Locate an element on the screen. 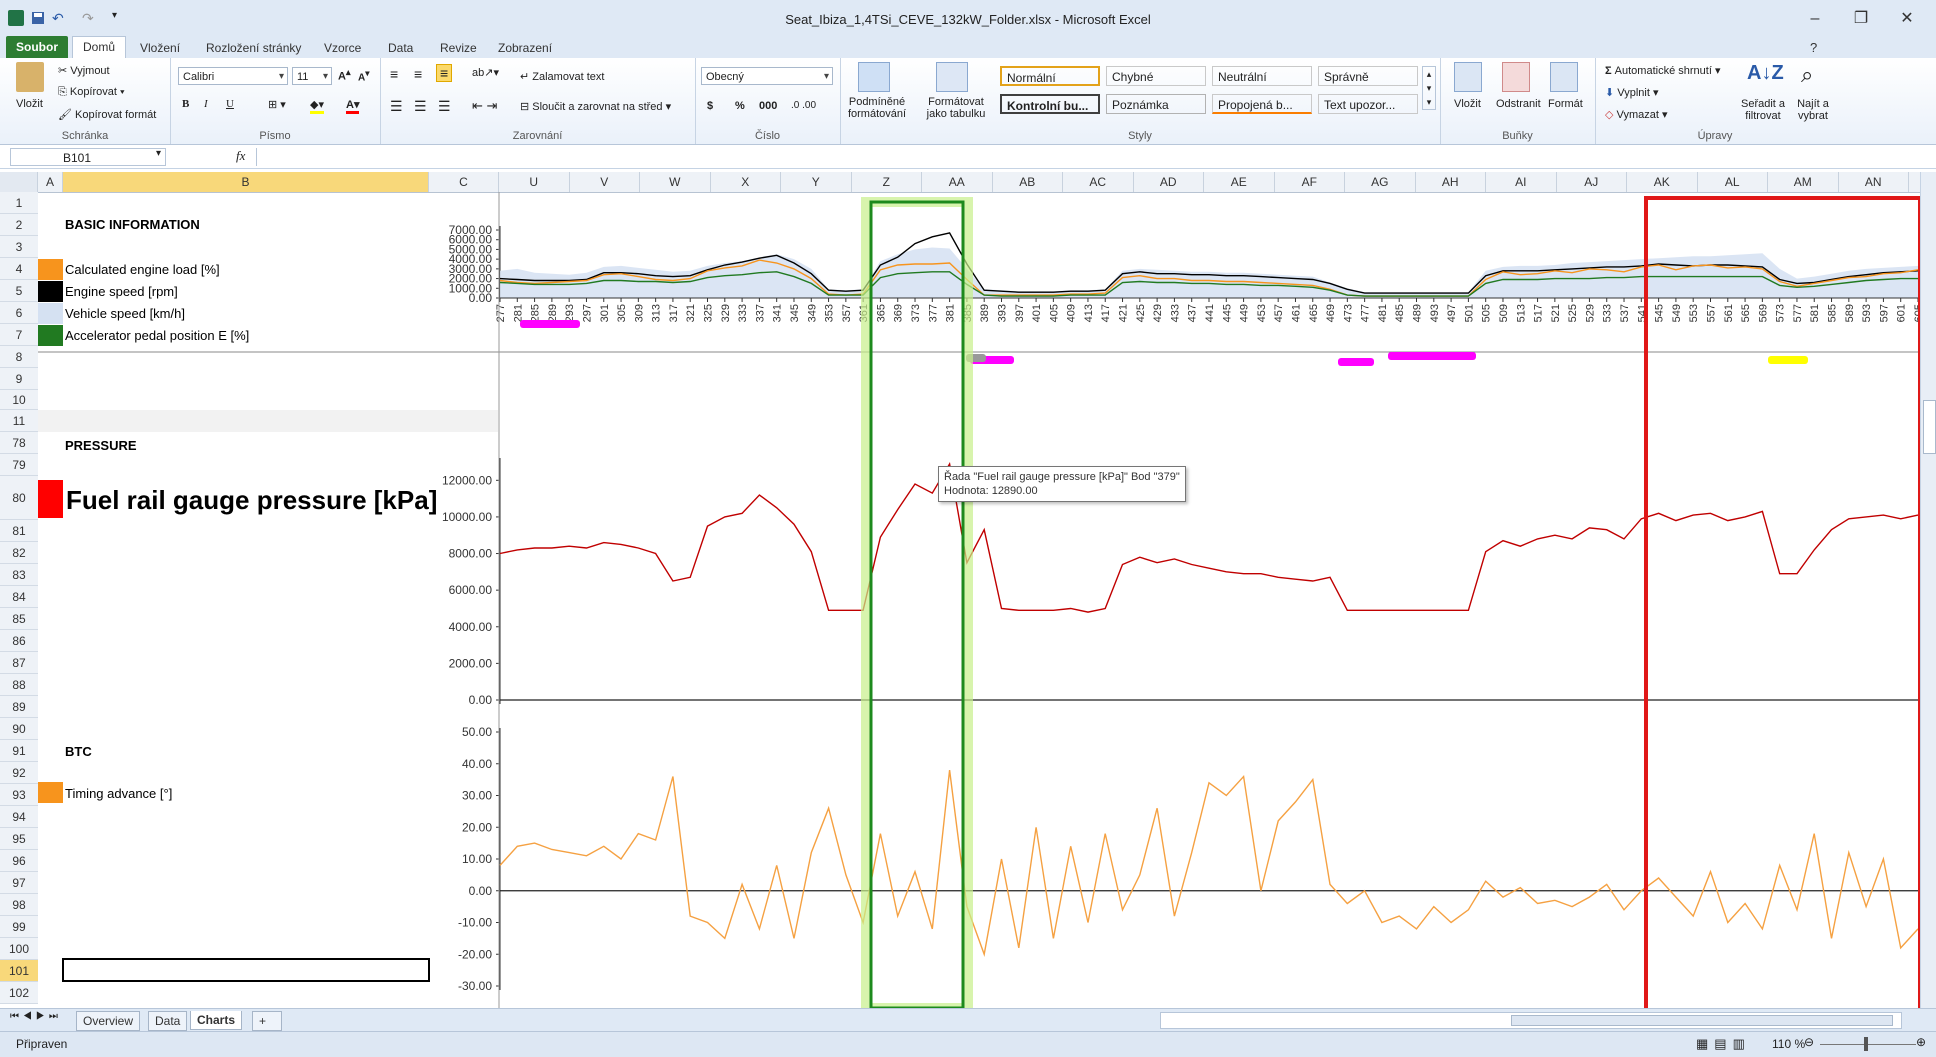  column-header: W is located at coordinates (675, 182).